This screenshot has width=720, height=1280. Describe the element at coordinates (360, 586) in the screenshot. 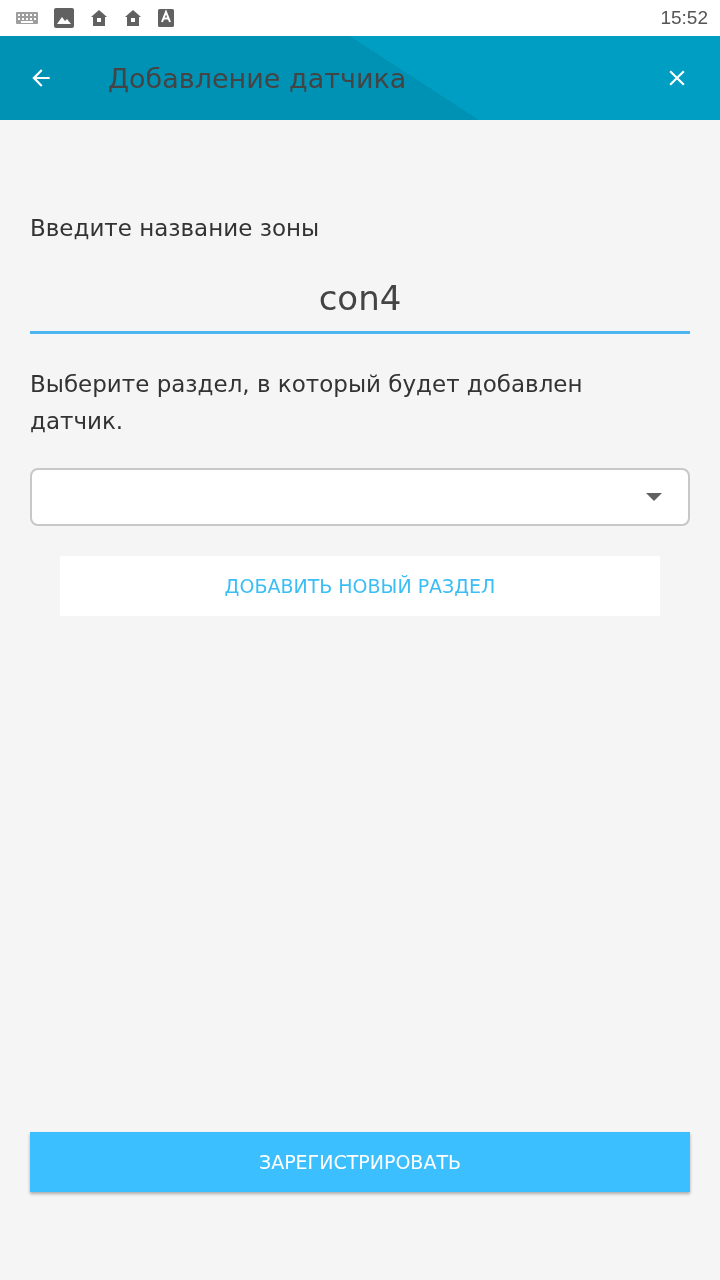

I see `add-section-button: ДОБАВИТЬ НОВЫЙ РАЗДЕЛ` at that location.